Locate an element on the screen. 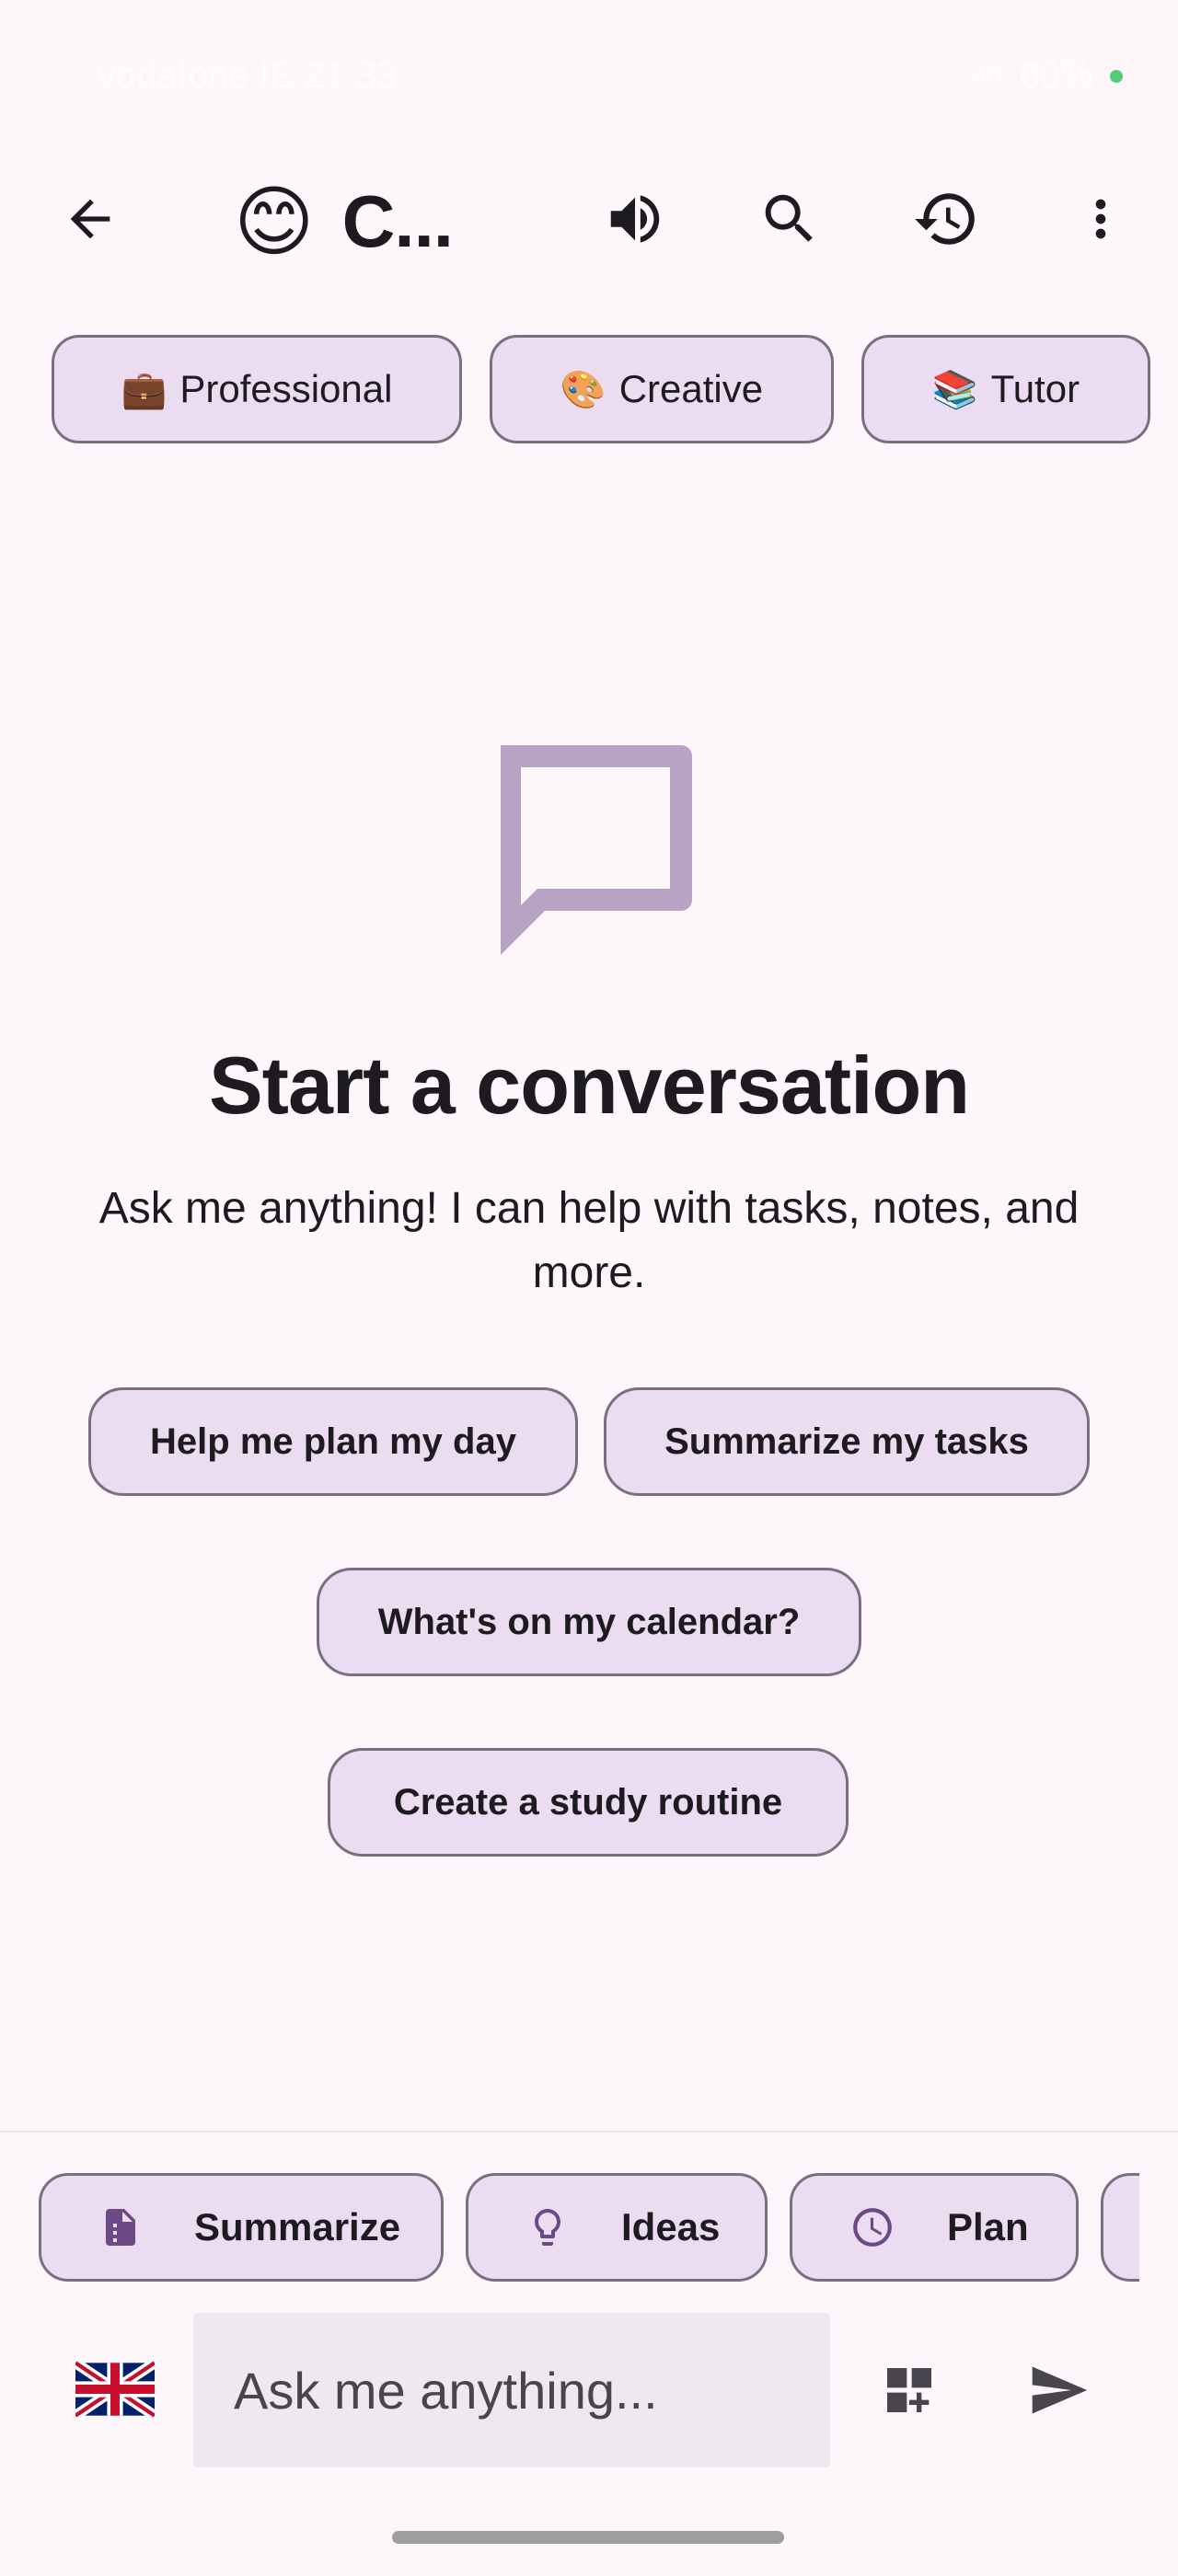  quick-action-summarize: Summarize is located at coordinates (241, 2227).